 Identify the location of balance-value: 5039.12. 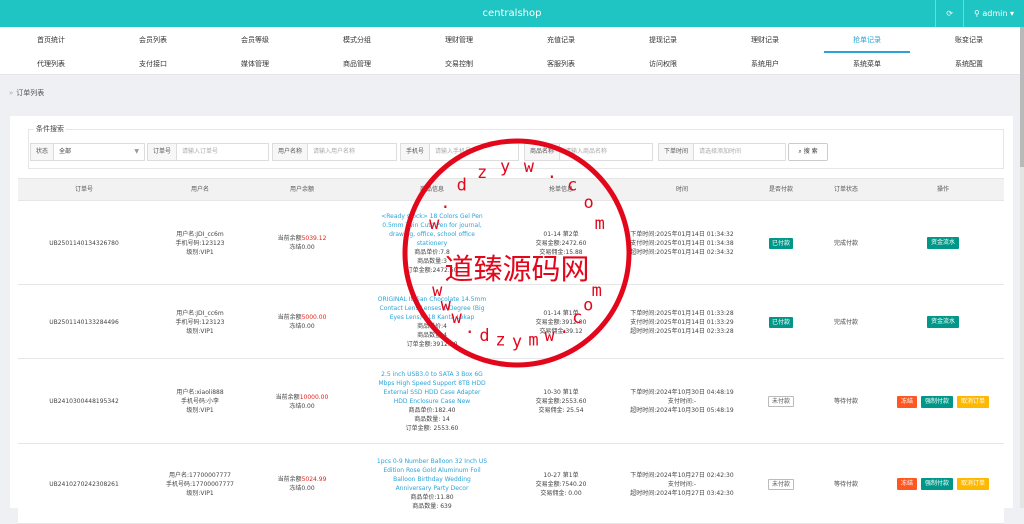
(314, 238).